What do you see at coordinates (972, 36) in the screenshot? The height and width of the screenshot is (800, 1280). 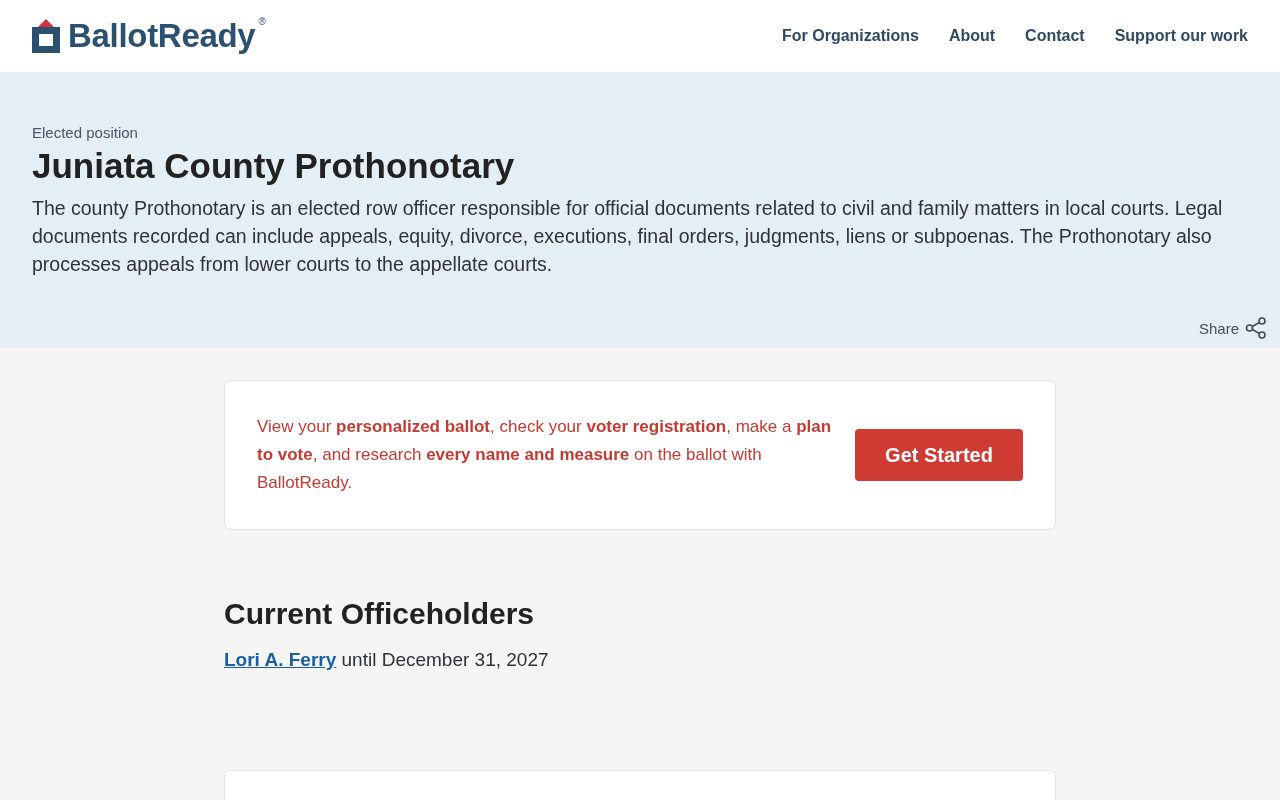 I see `nav-link: About` at bounding box center [972, 36].